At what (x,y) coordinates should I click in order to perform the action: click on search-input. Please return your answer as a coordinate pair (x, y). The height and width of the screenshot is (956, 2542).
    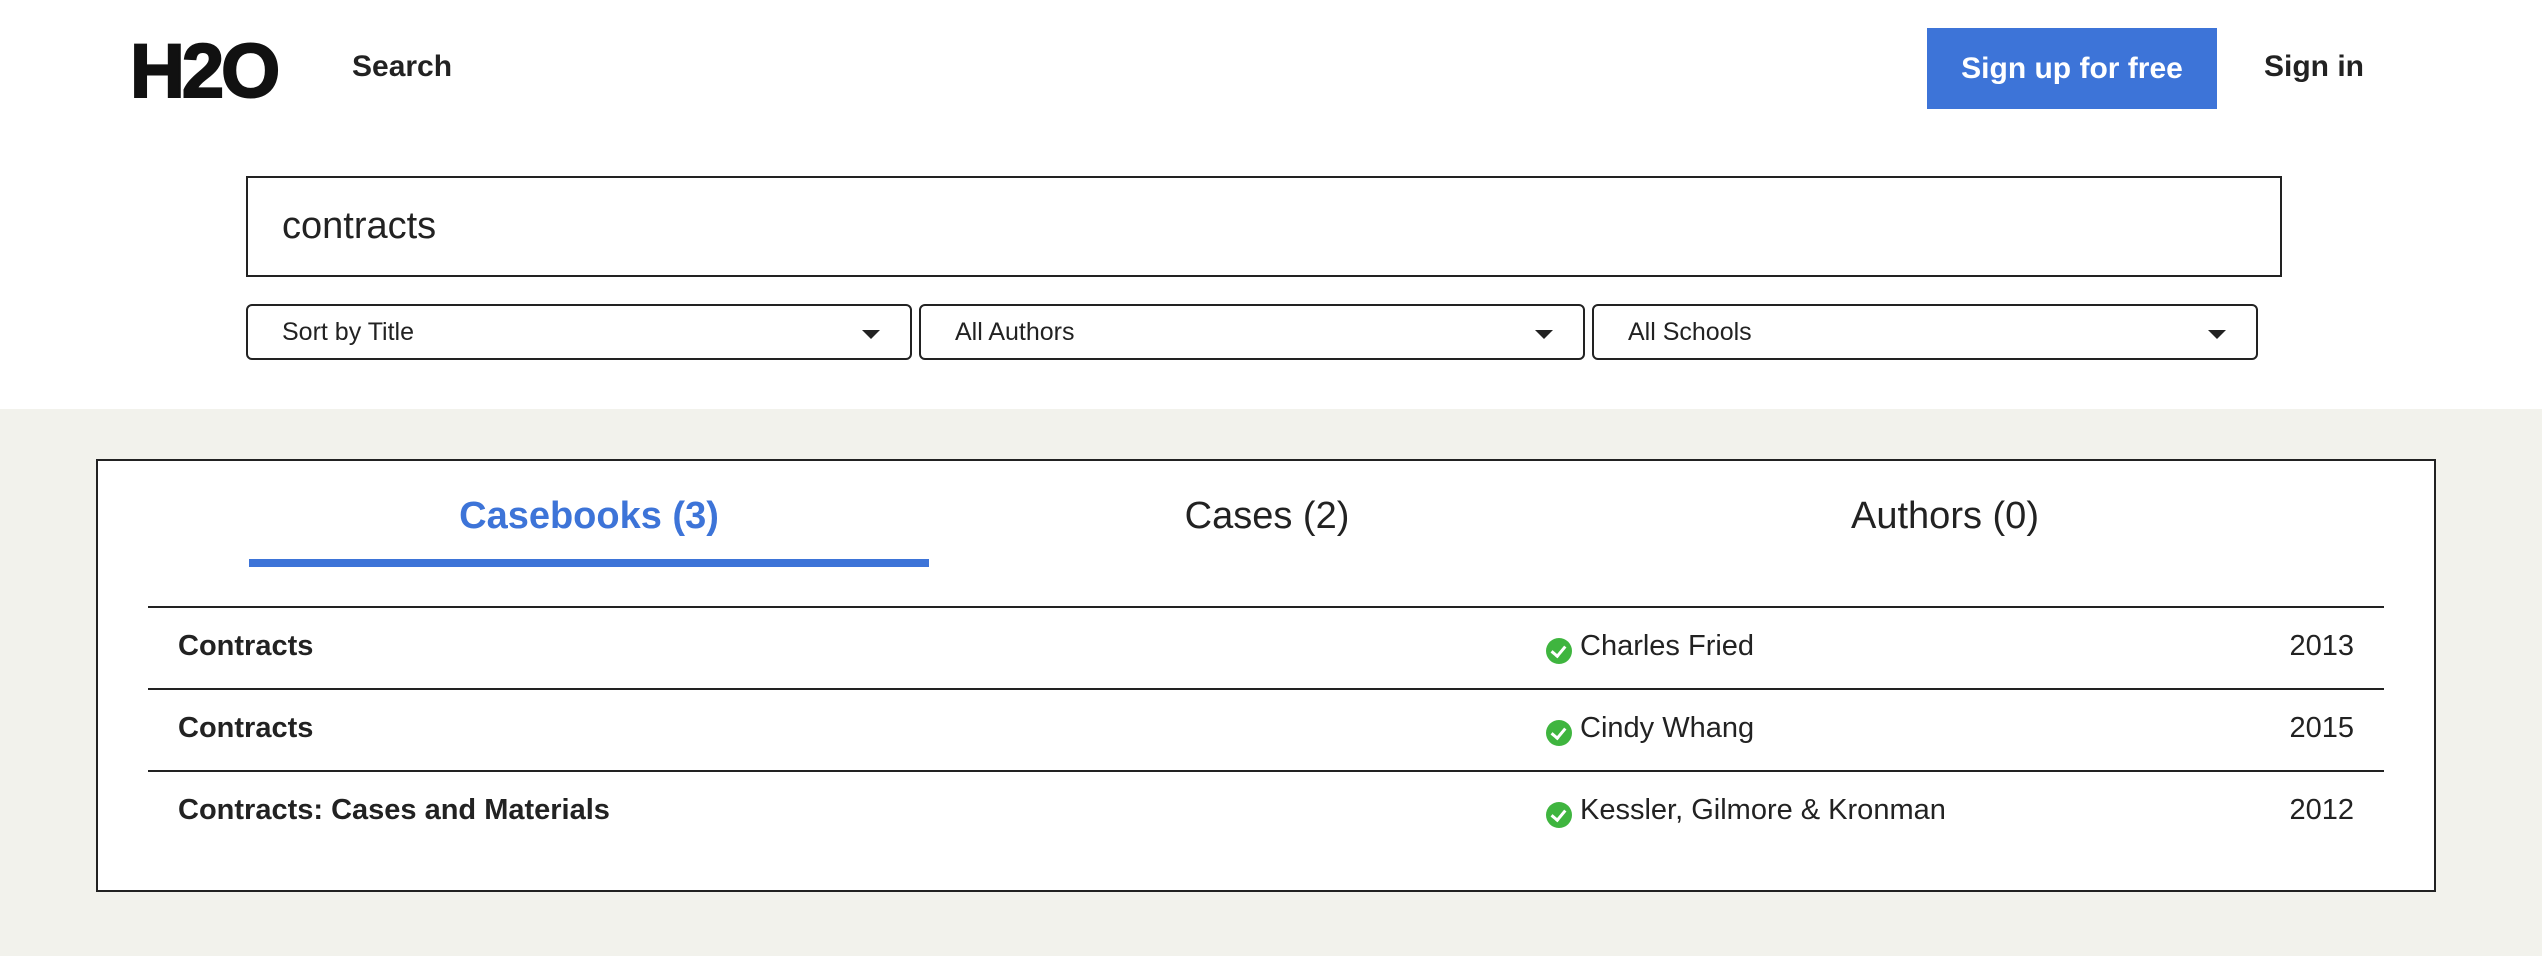
    Looking at the image, I should click on (1262, 226).